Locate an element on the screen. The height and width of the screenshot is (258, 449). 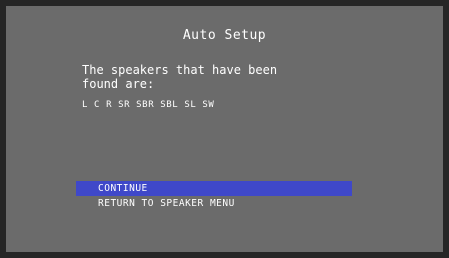
return-to-speaker-menu-item: RETURN TO SPEAKER MENU is located at coordinates (214, 203).